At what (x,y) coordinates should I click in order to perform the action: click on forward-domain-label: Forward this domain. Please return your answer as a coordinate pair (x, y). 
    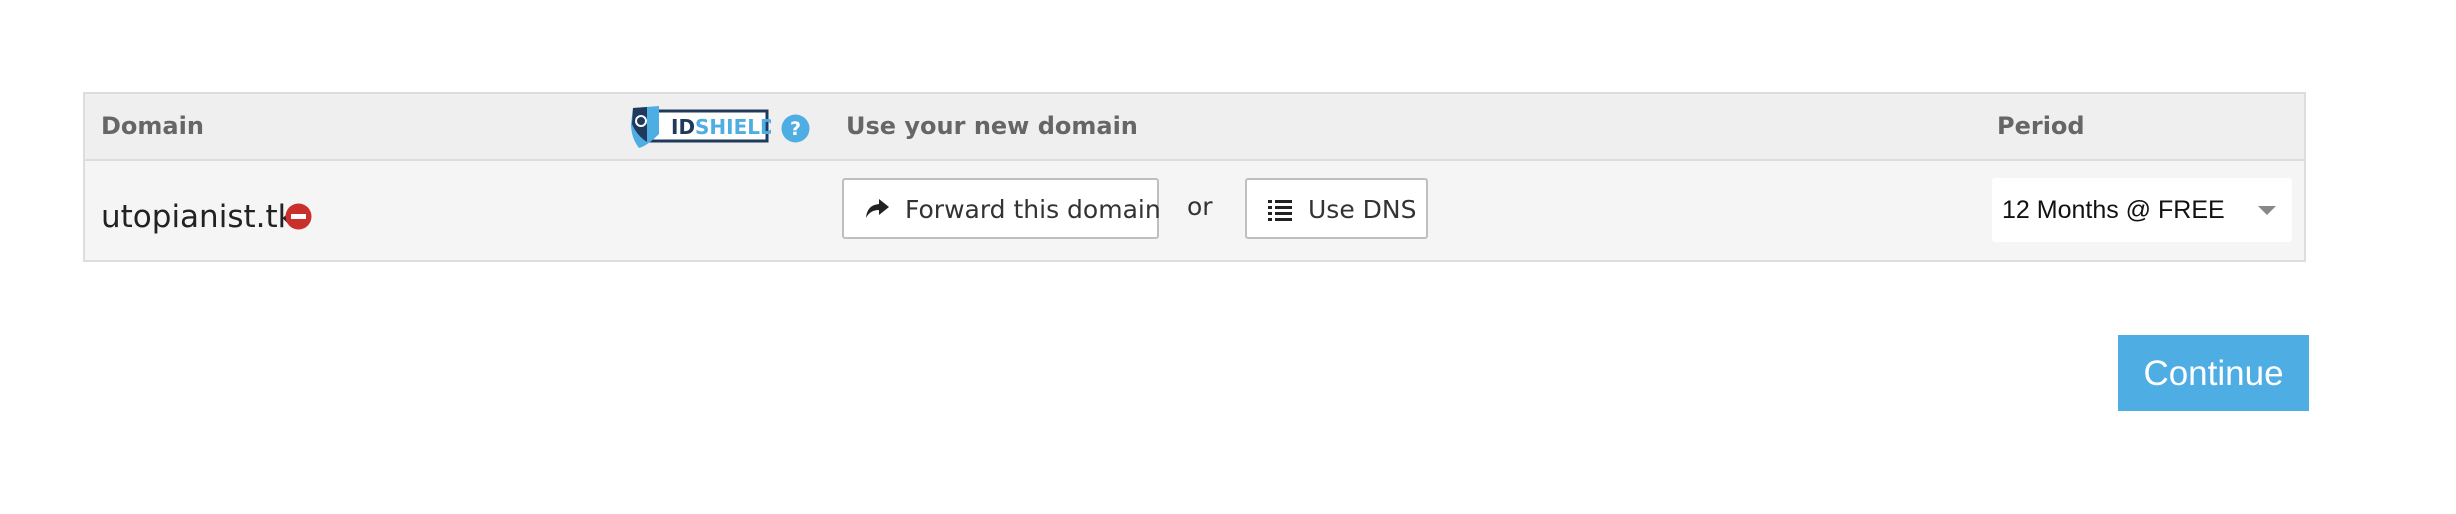
    Looking at the image, I should click on (1033, 209).